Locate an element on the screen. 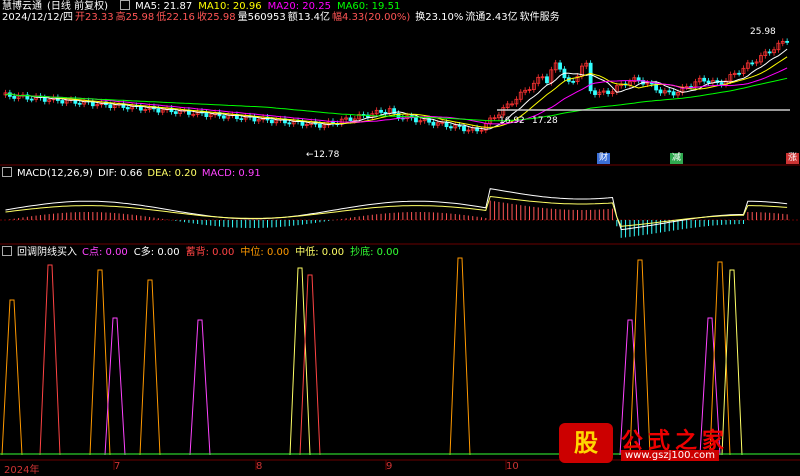  quote-change: 幅4.33(20.00%) is located at coordinates (371, 17).